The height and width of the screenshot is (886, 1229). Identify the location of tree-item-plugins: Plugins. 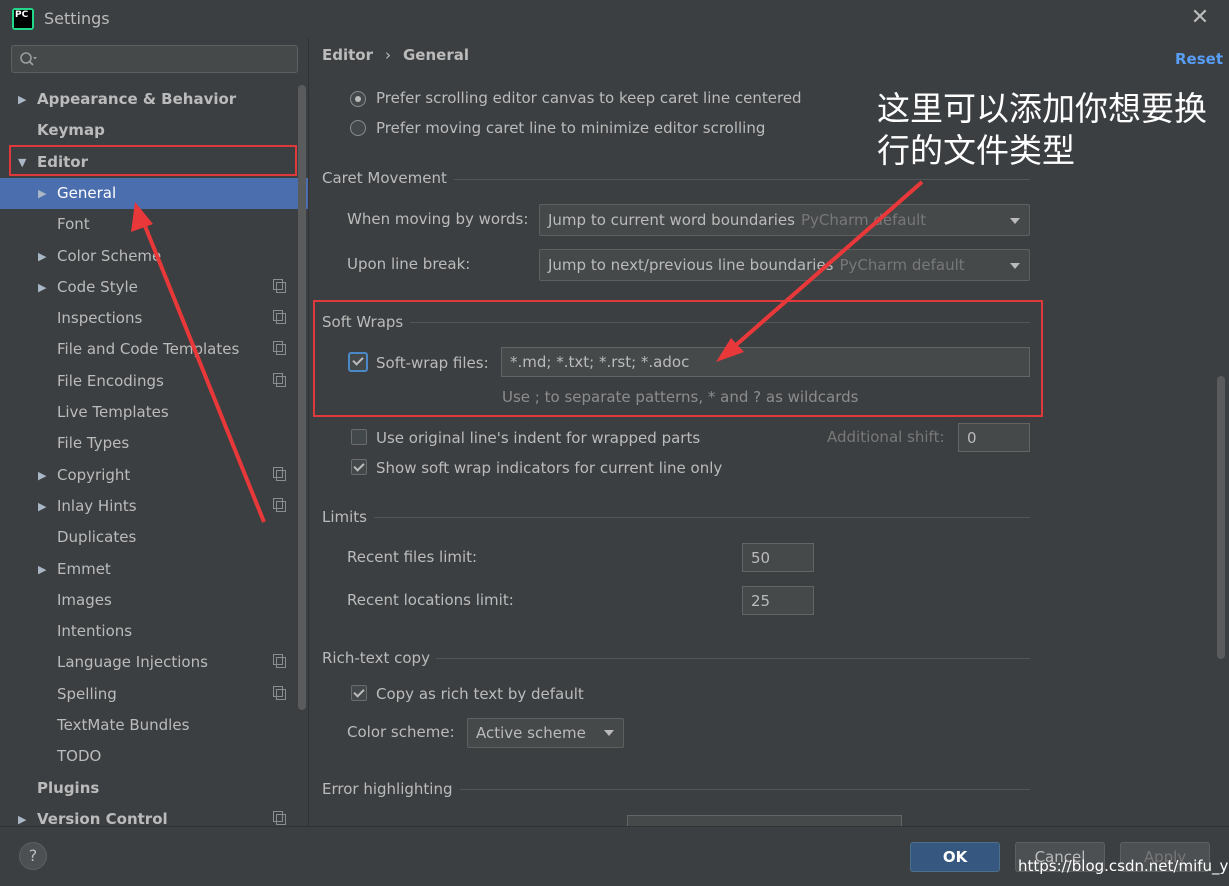
(148, 788).